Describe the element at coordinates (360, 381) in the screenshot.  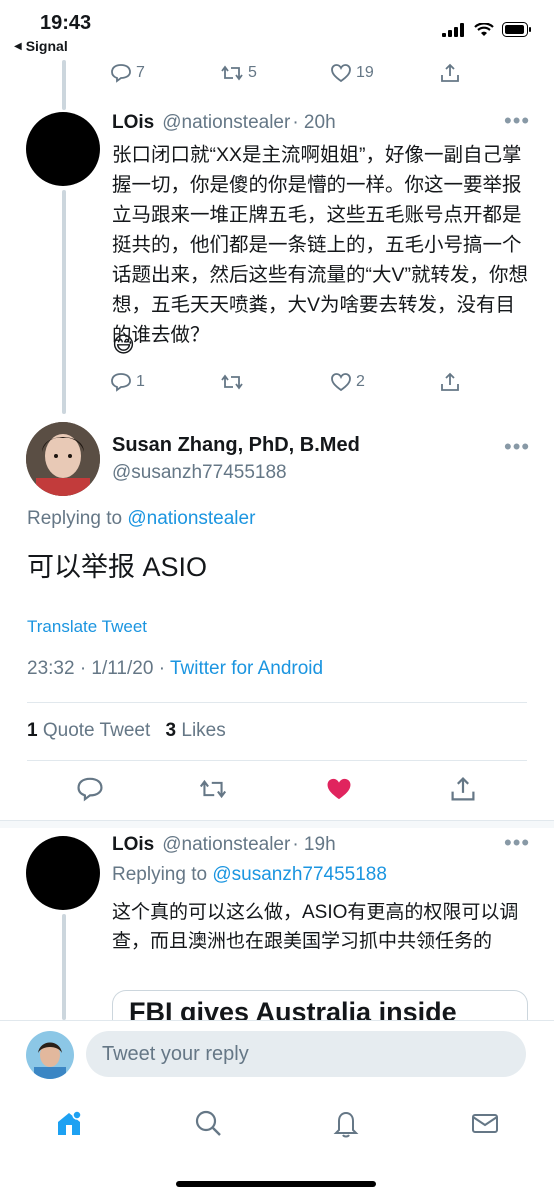
I see `like-count: 2` at that location.